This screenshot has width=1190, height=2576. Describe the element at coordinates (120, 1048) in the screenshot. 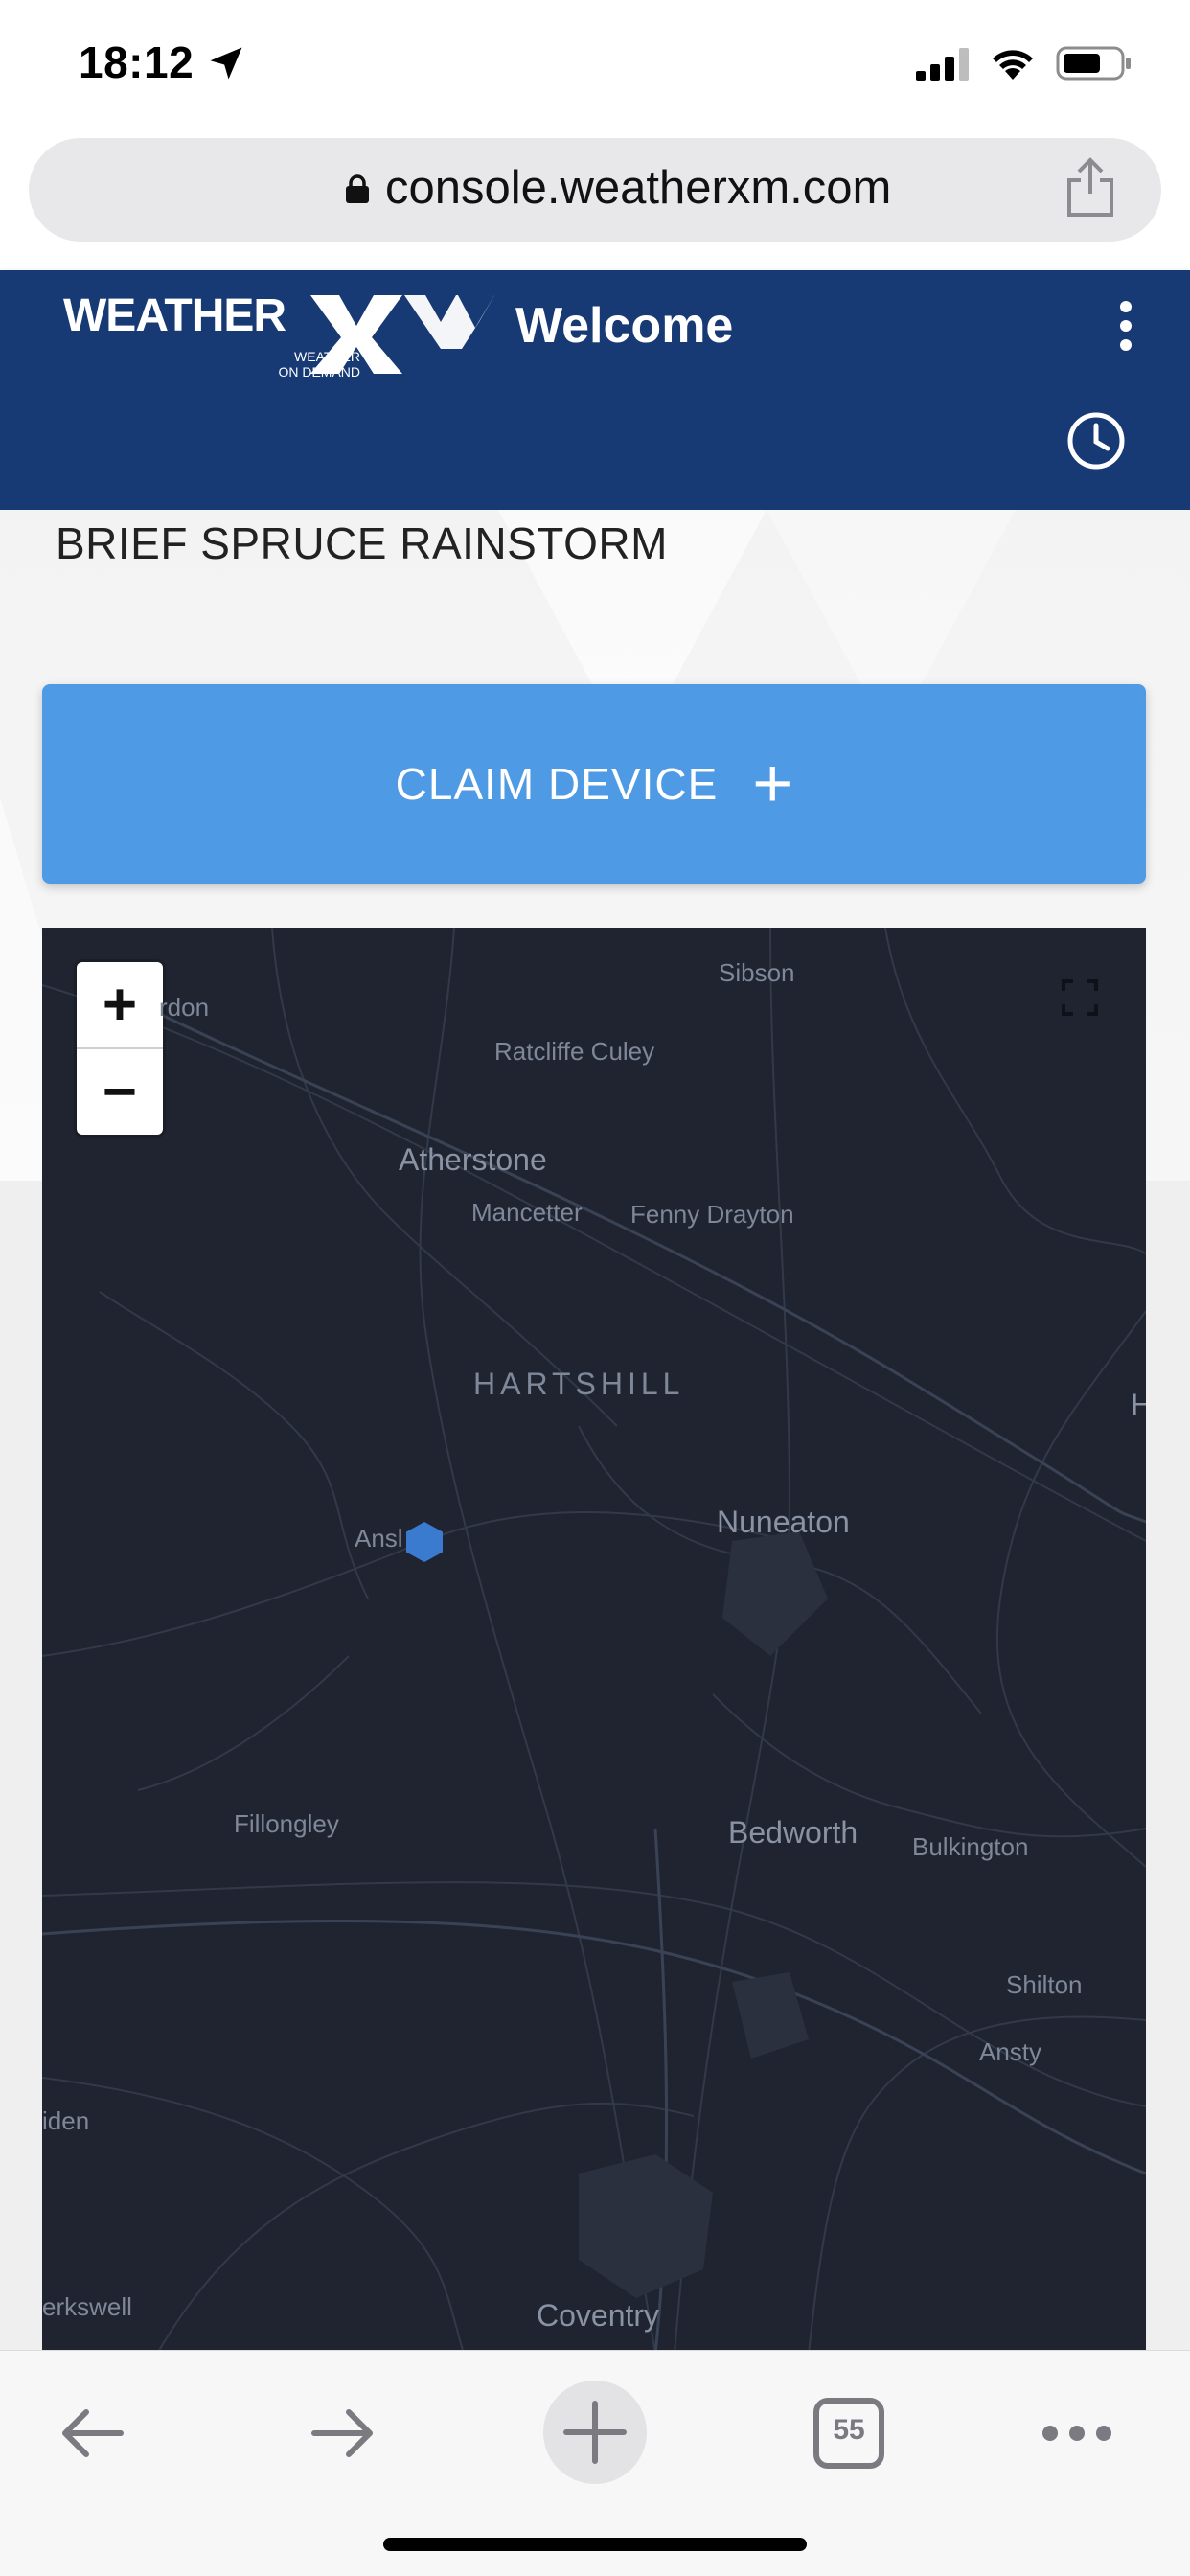

I see `zoom-control: + −` at that location.